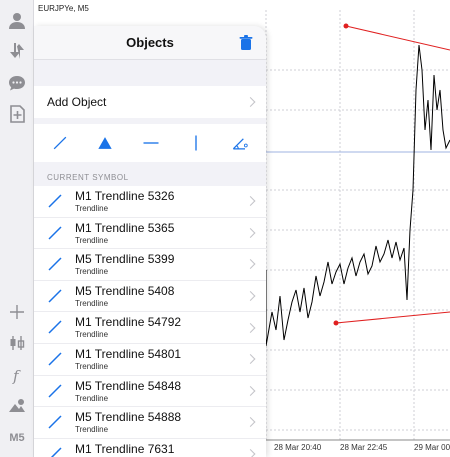  I want to click on trendline-upper, so click(397, 38).